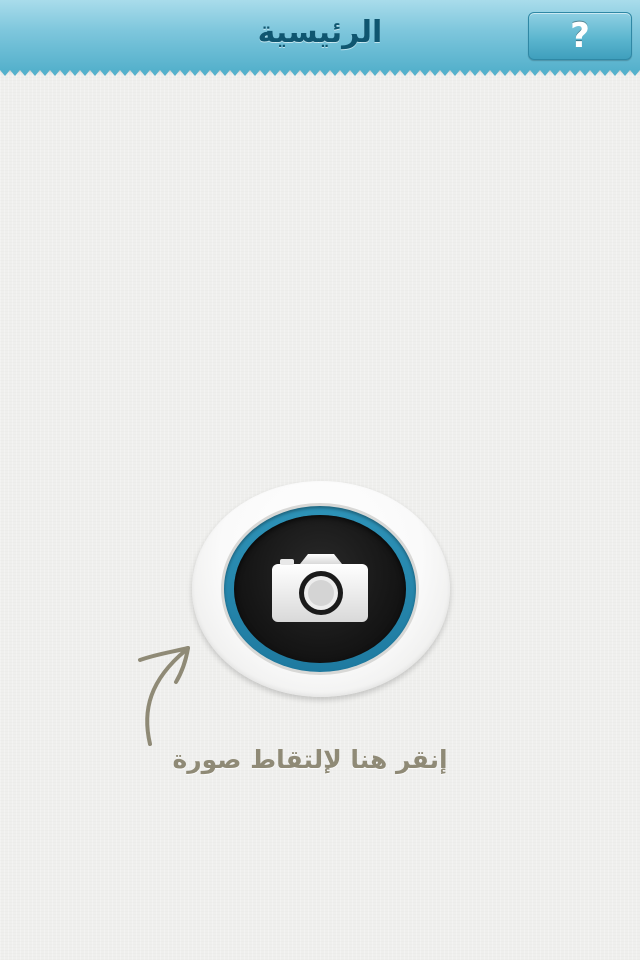 This screenshot has width=640, height=960. What do you see at coordinates (320, 35) in the screenshot?
I see `navigation-bar: الرئيسية ?` at bounding box center [320, 35].